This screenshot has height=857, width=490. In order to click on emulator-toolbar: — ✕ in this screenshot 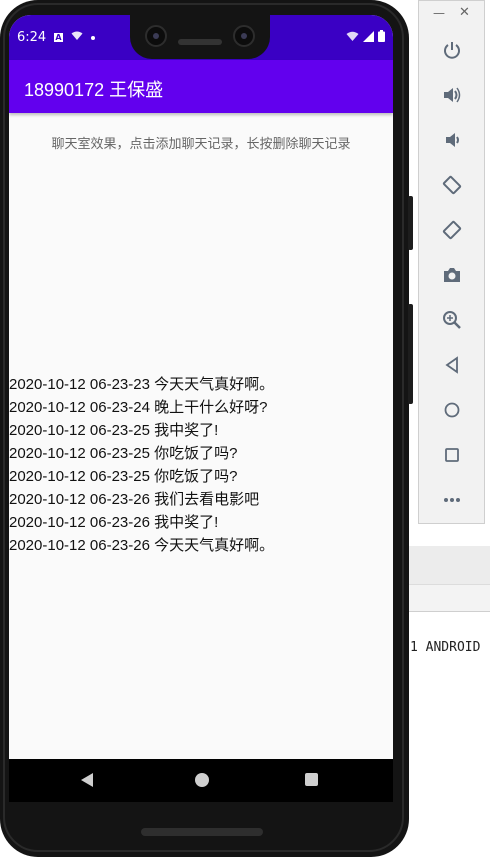, I will do `click(451, 262)`.